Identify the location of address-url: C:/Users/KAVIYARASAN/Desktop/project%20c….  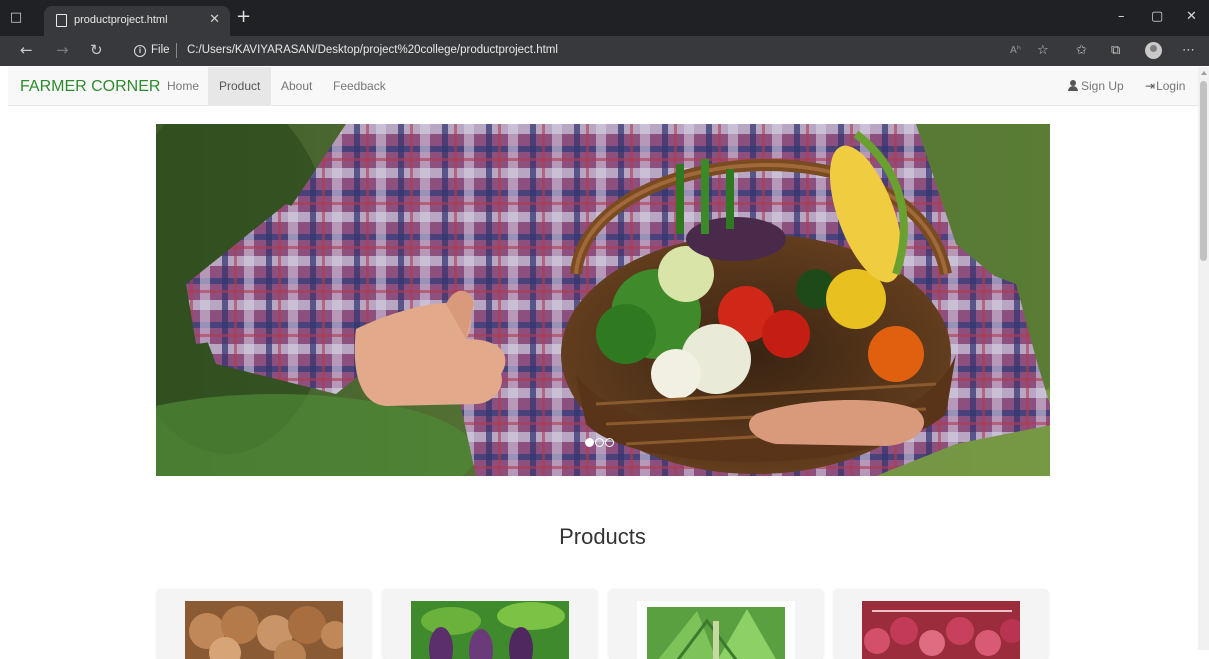
(372, 50).